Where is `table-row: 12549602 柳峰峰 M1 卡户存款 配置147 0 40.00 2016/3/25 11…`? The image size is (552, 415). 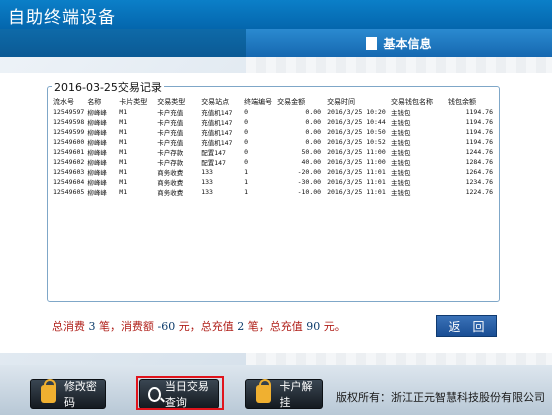
table-row: 12549602 柳峰峰 M1 卡户存款 配置147 0 40.00 2016/3/25 11… is located at coordinates (273, 162).